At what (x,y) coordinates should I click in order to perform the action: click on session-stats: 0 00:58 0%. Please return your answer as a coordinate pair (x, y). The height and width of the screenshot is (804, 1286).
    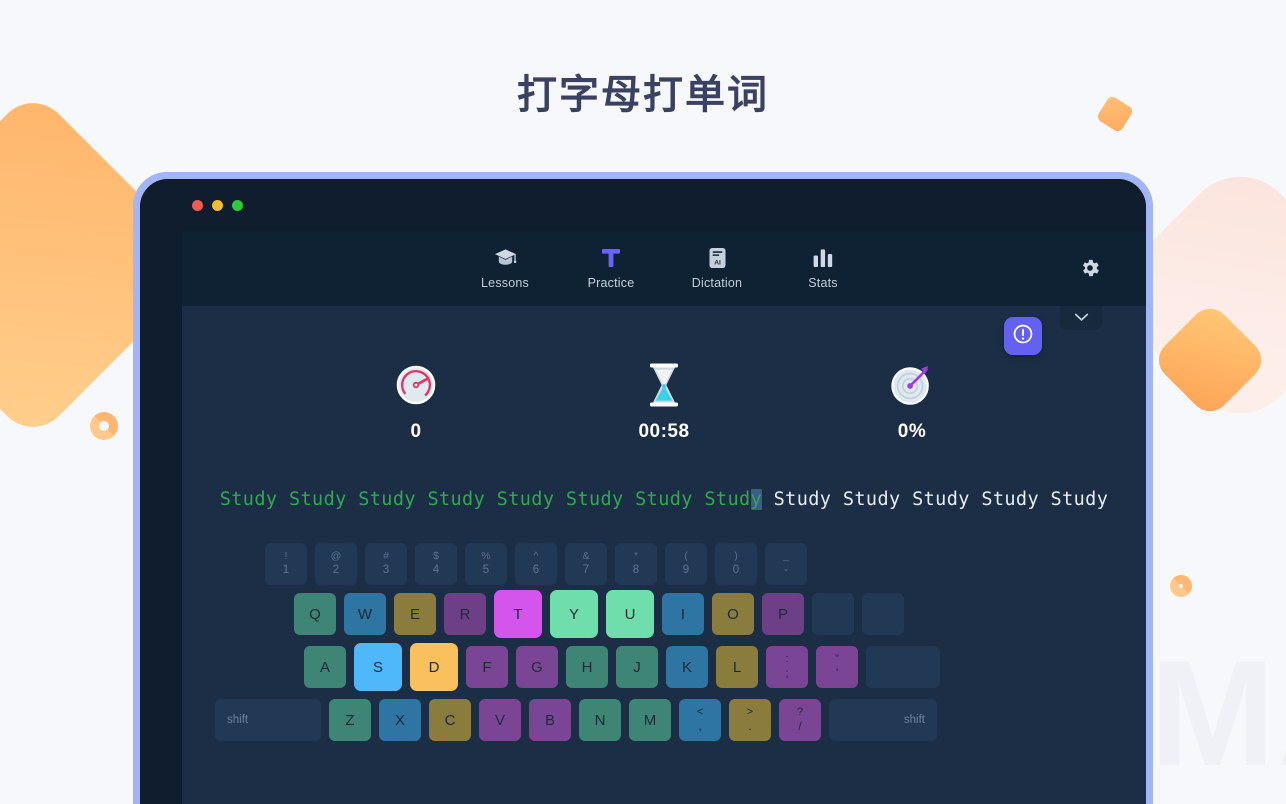
    Looking at the image, I should click on (664, 401).